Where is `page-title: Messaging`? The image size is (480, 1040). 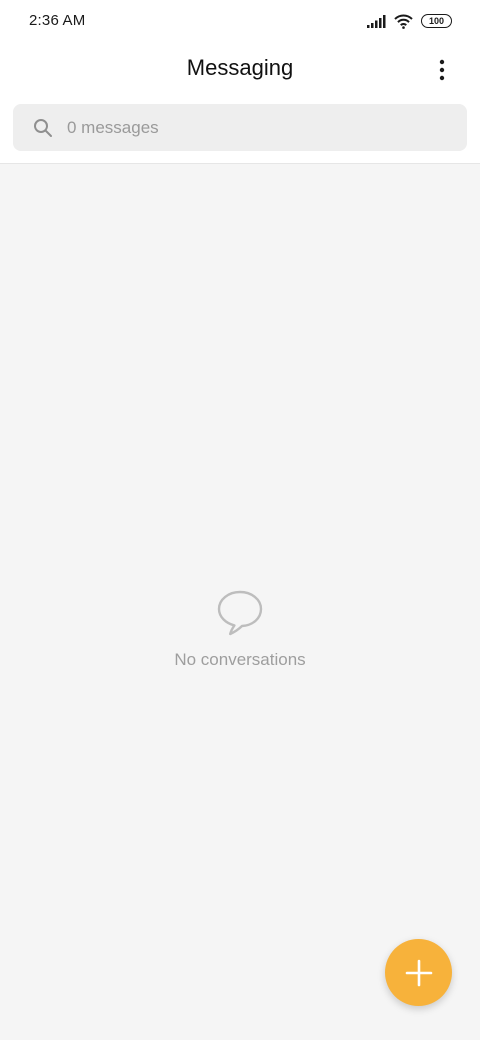 page-title: Messaging is located at coordinates (240, 67).